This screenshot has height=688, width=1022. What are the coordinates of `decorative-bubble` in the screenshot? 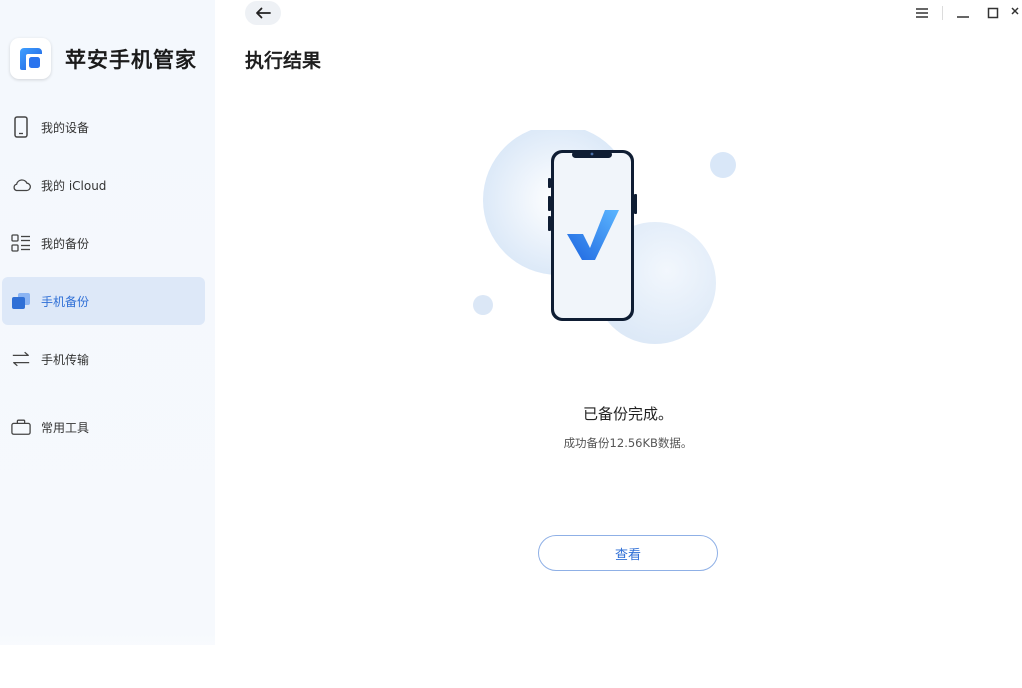 It's located at (483, 305).